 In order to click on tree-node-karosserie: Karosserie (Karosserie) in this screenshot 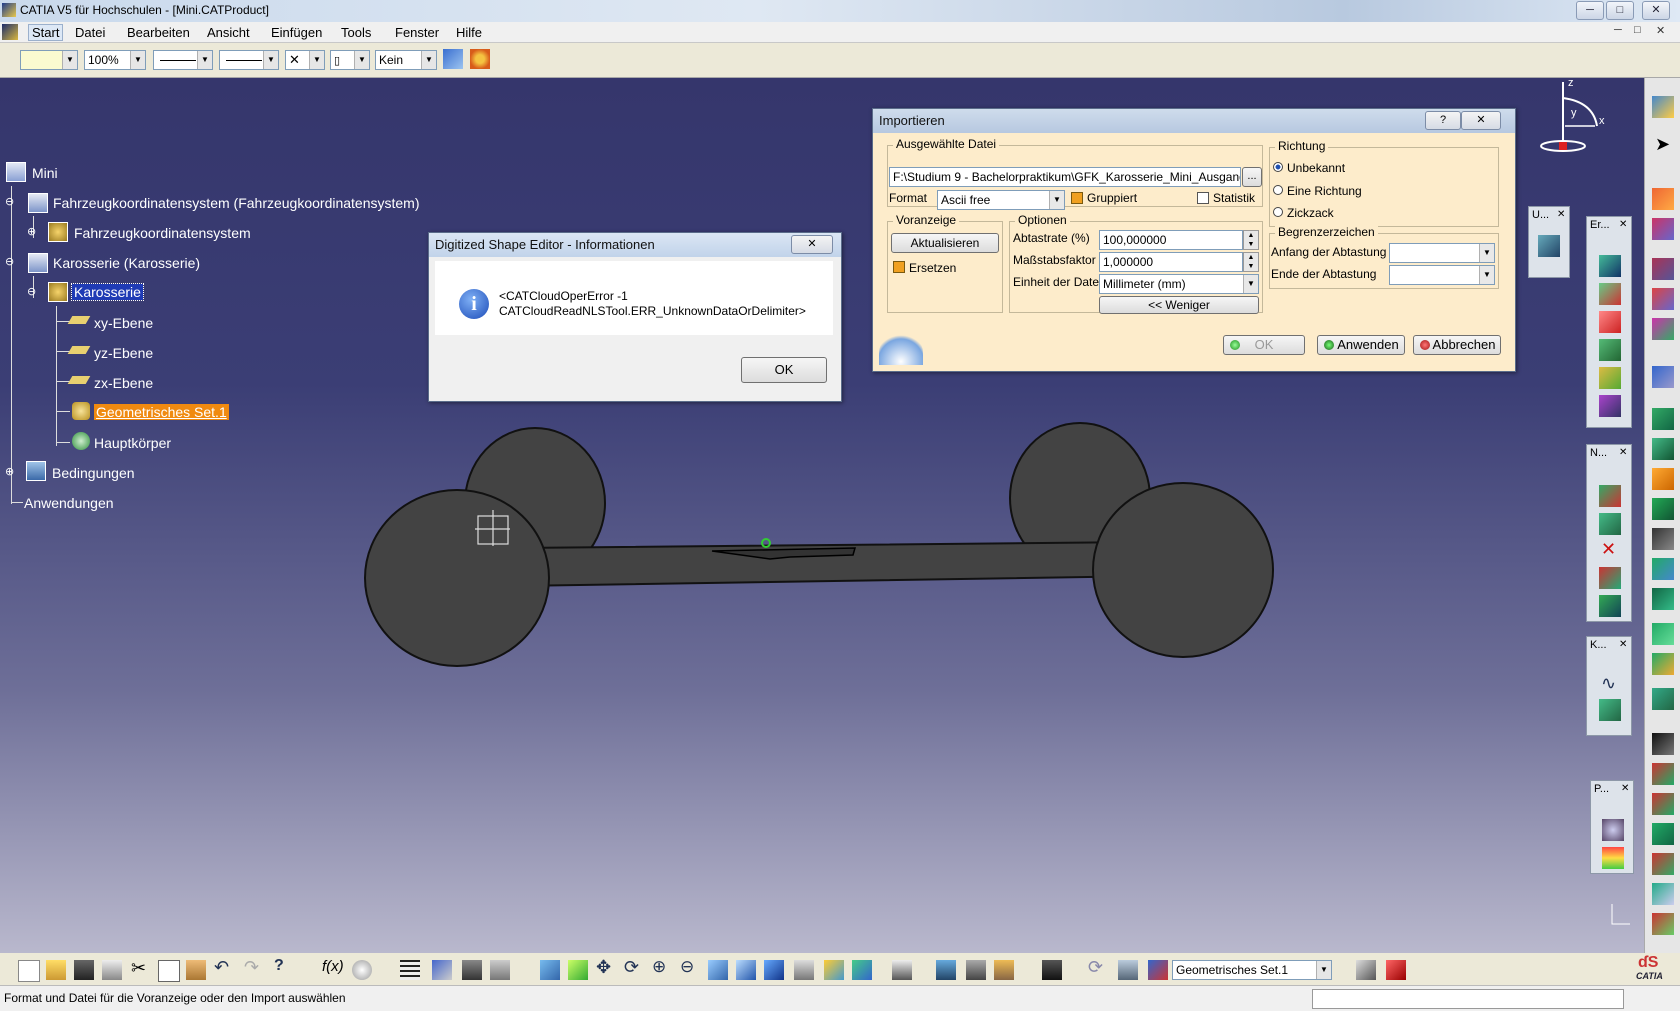, I will do `click(126, 263)`.